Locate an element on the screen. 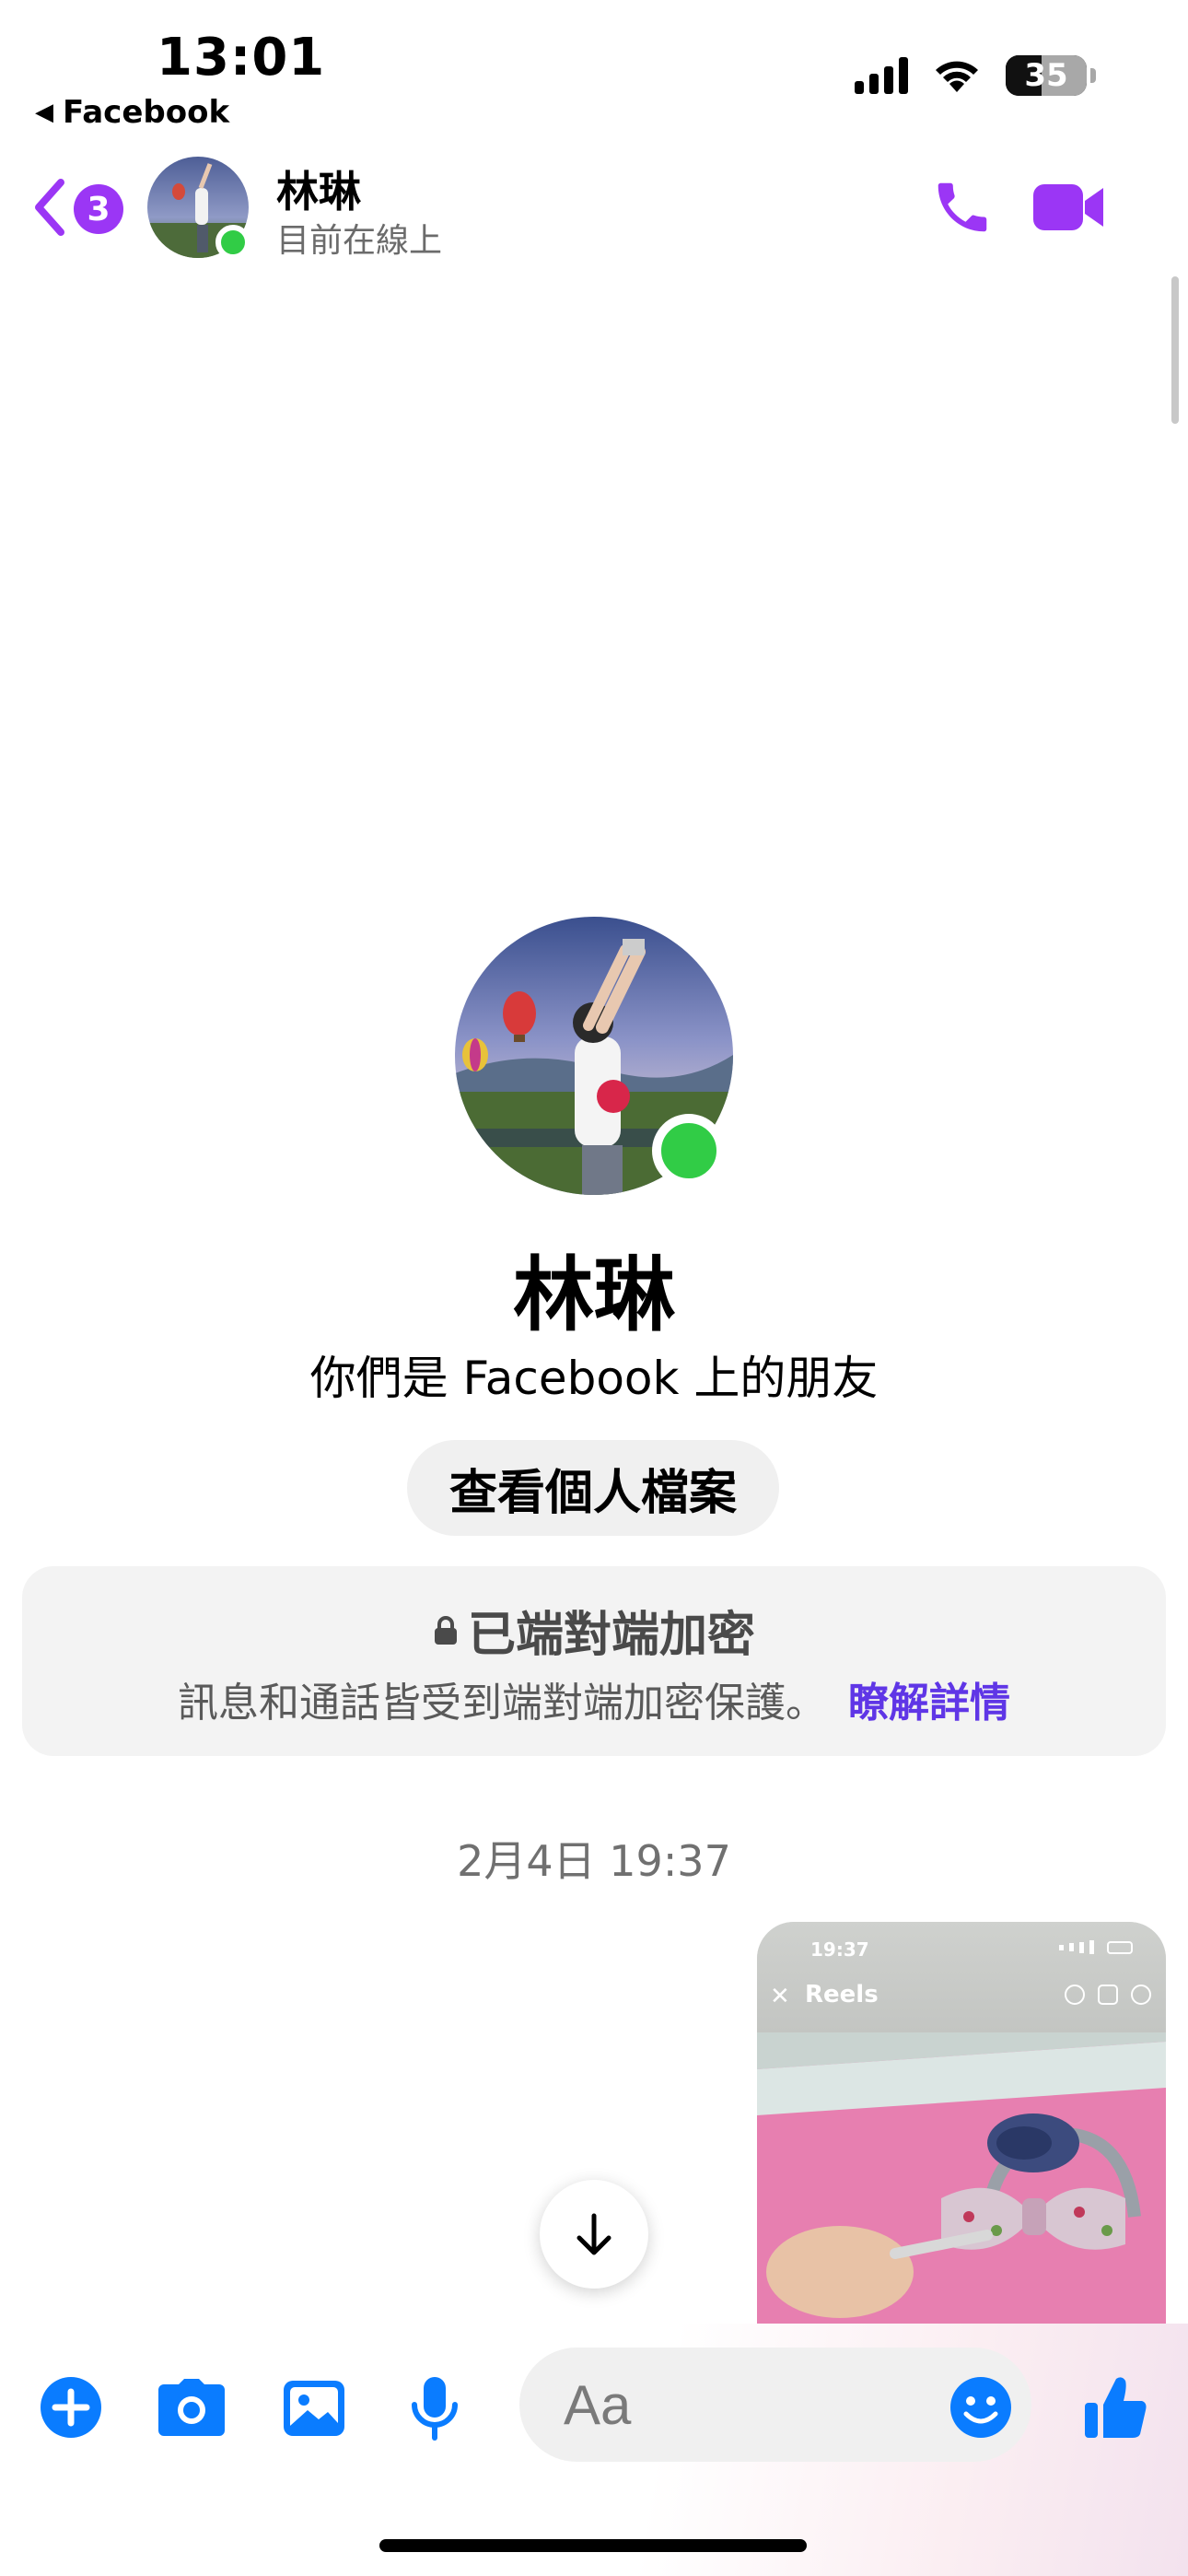 The height and width of the screenshot is (2576, 1188). voice-call-button is located at coordinates (962, 209).